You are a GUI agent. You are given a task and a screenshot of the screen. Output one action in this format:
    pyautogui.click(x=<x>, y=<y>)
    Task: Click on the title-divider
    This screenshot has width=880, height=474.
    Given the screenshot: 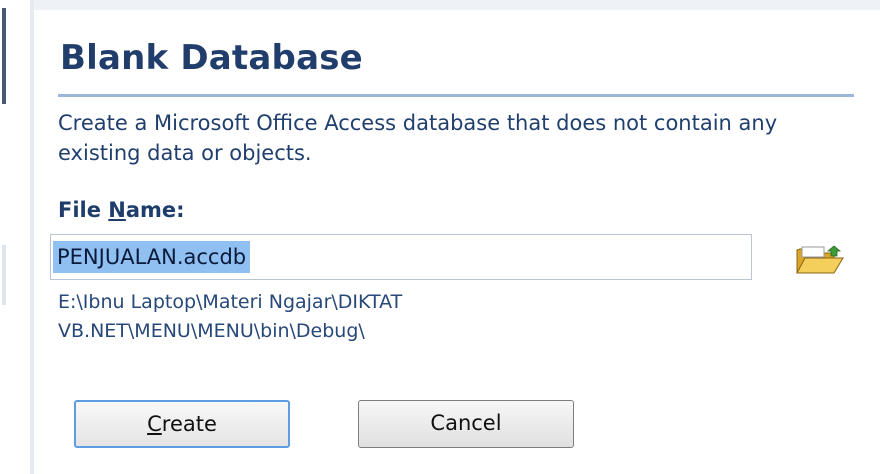 What is the action you would take?
    pyautogui.click(x=456, y=95)
    